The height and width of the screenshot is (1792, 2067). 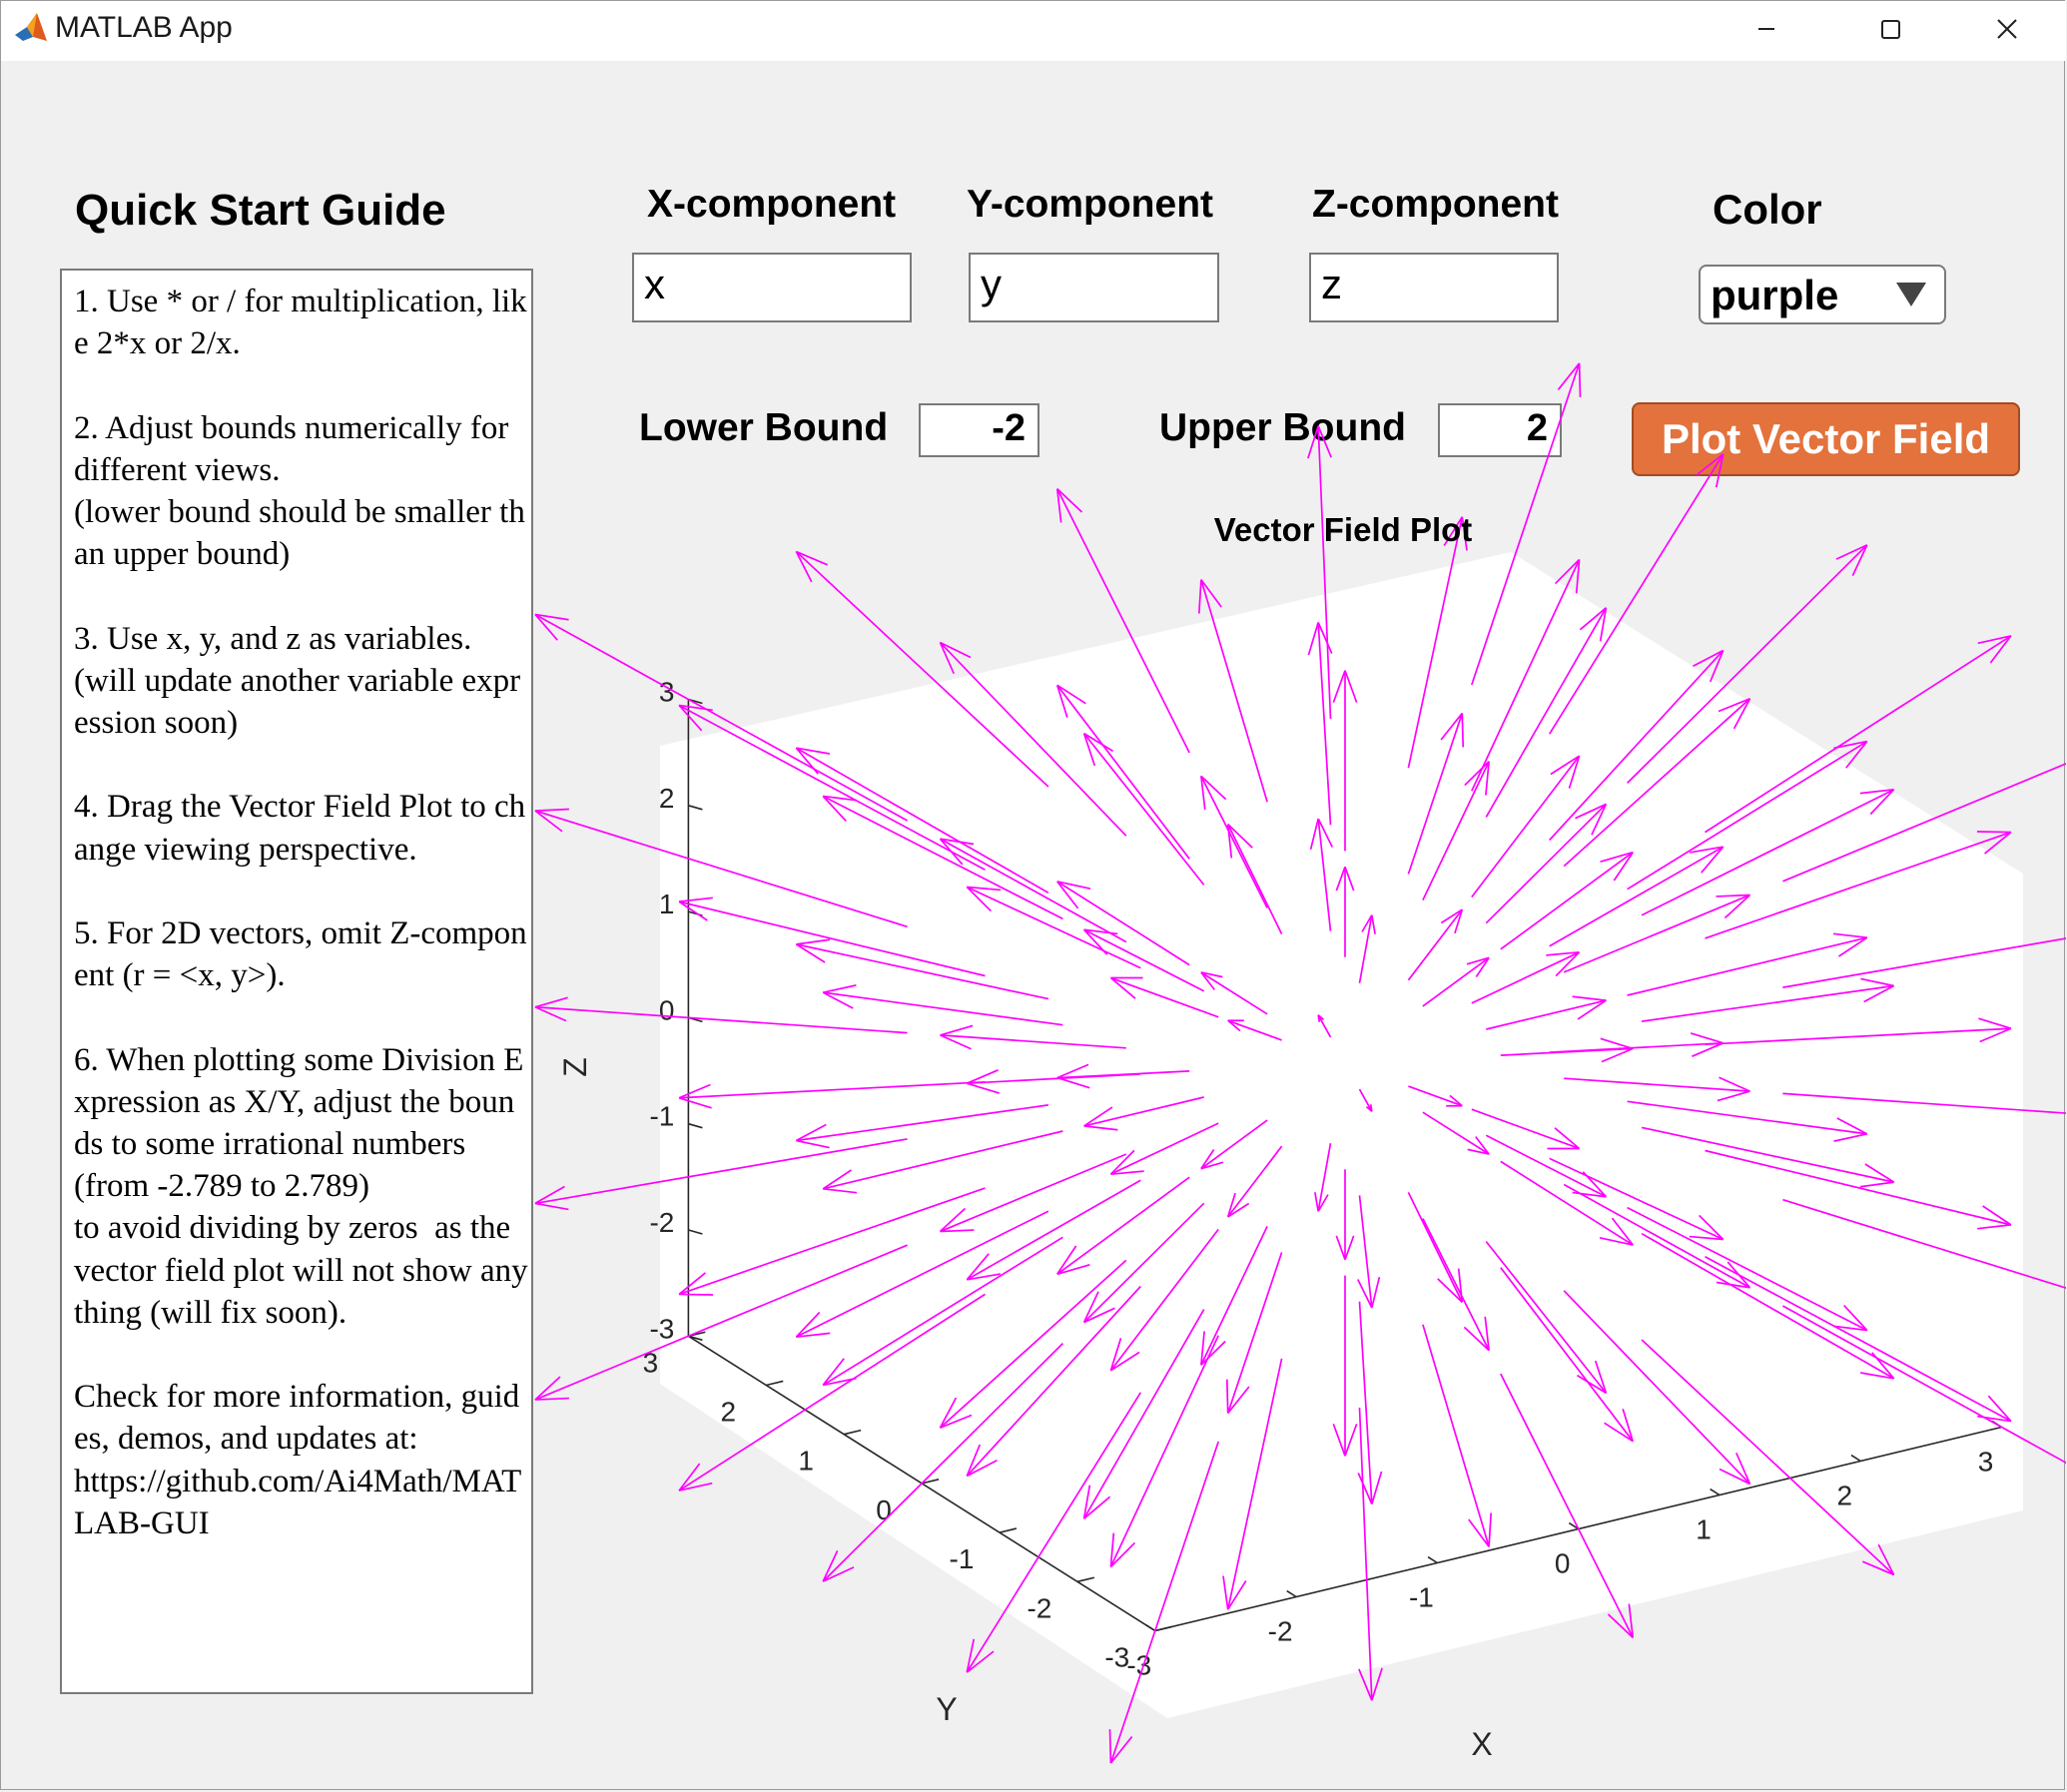 I want to click on y-tick-label: 2, so click(x=729, y=1412).